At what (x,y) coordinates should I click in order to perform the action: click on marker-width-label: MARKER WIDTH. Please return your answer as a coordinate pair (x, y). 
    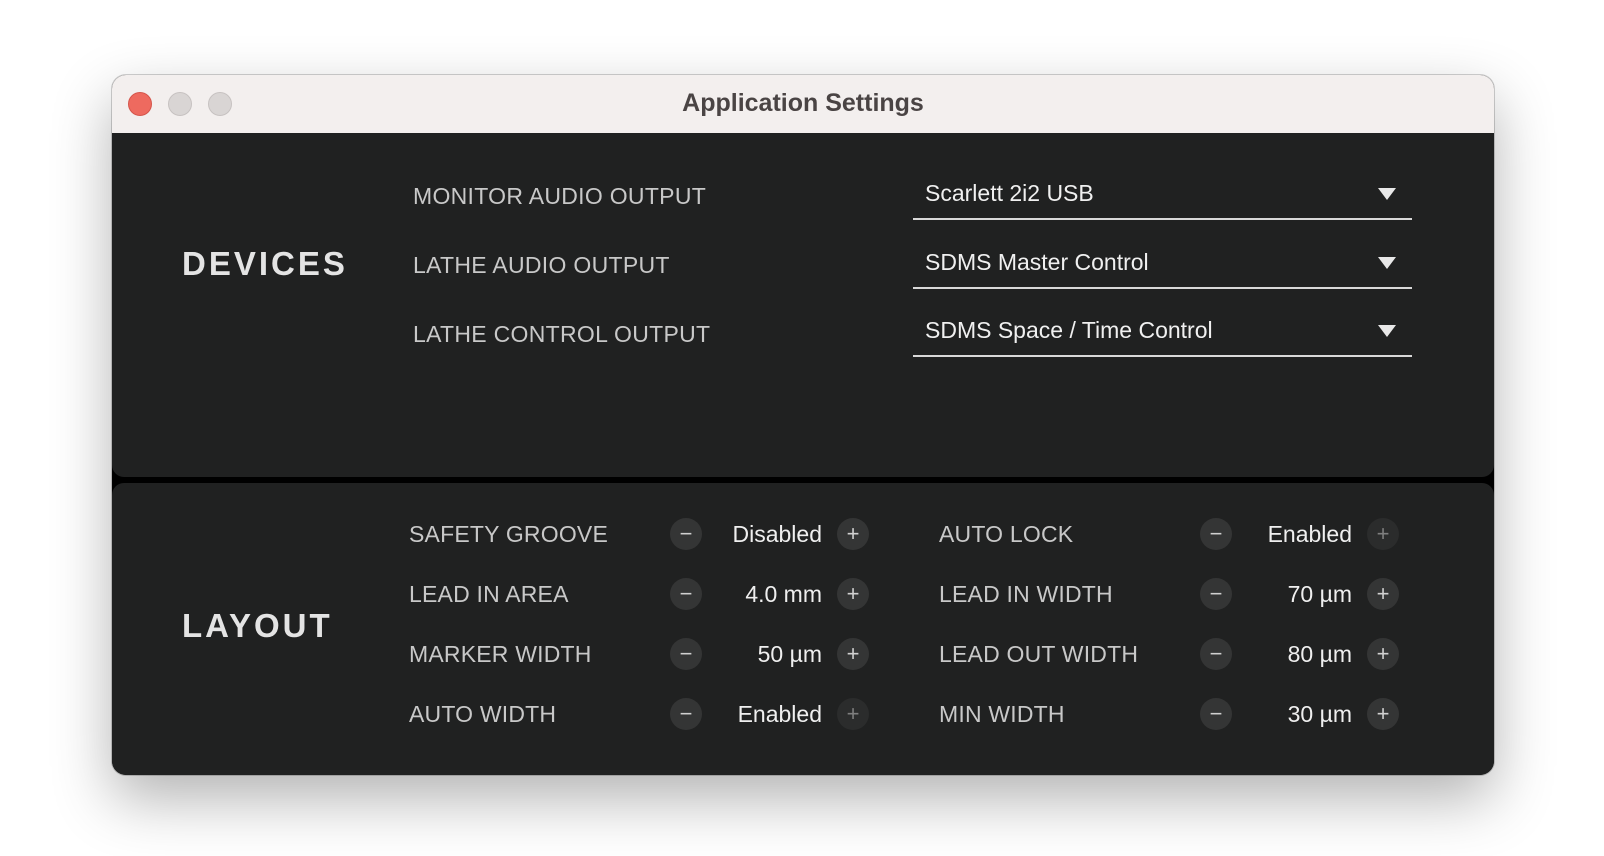
    Looking at the image, I should click on (500, 654).